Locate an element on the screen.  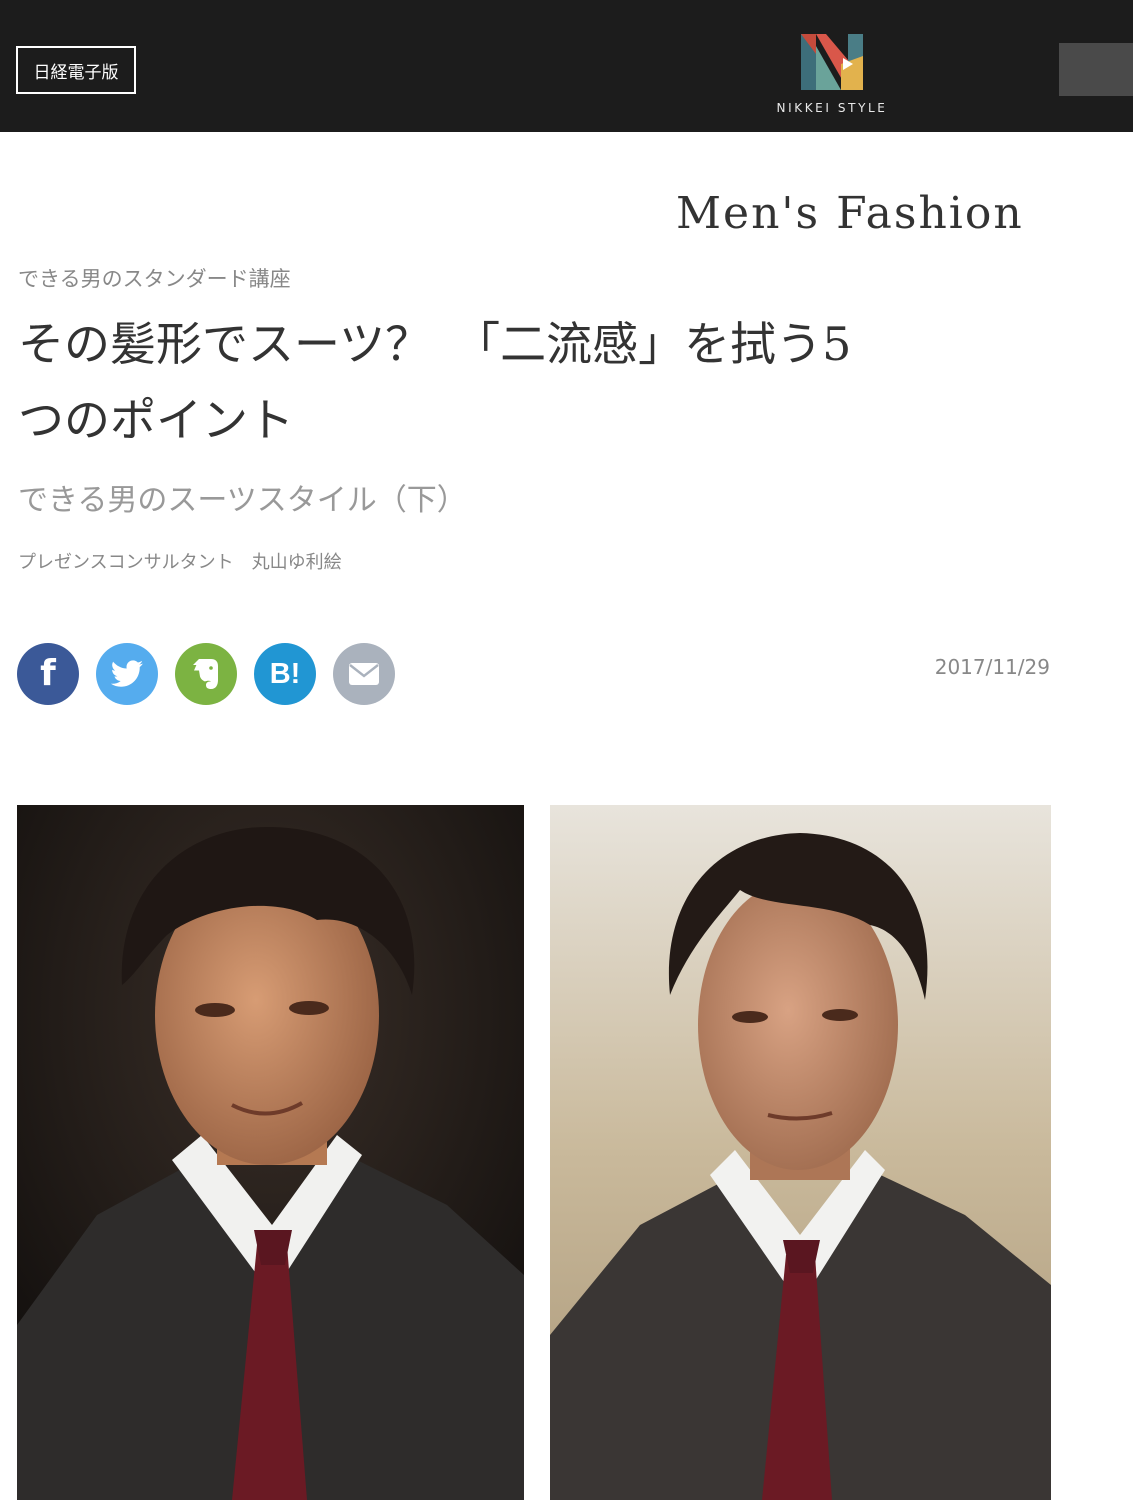
twitter-icon is located at coordinates (126, 673).